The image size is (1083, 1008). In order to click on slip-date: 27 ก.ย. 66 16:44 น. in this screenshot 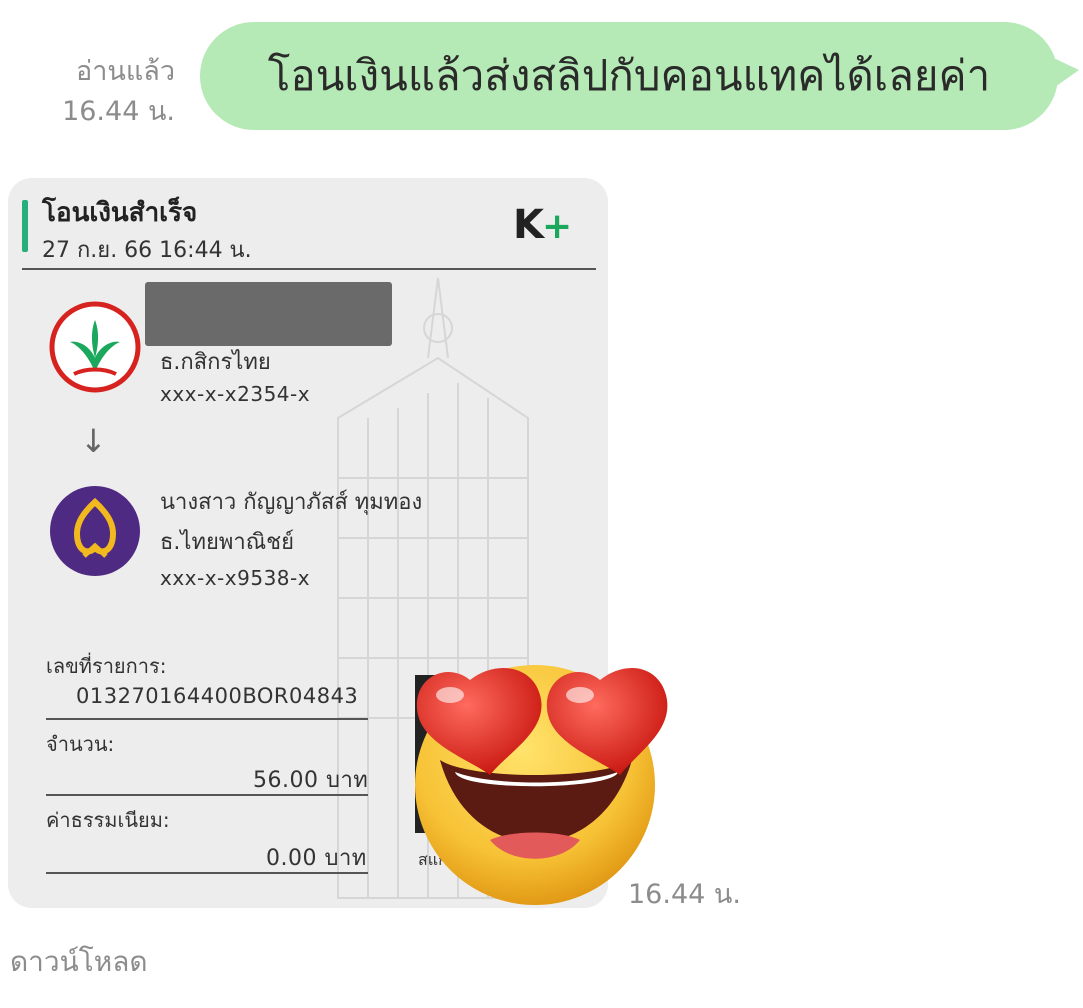, I will do `click(147, 250)`.